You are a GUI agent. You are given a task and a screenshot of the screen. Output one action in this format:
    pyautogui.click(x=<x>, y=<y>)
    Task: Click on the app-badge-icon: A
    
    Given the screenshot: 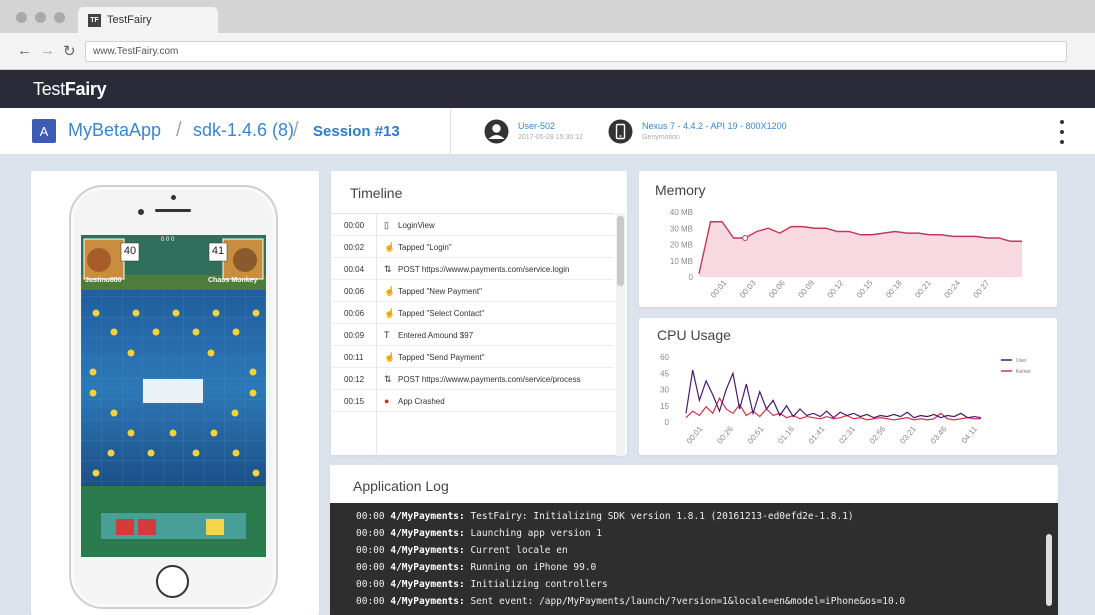 What is the action you would take?
    pyautogui.click(x=44, y=131)
    